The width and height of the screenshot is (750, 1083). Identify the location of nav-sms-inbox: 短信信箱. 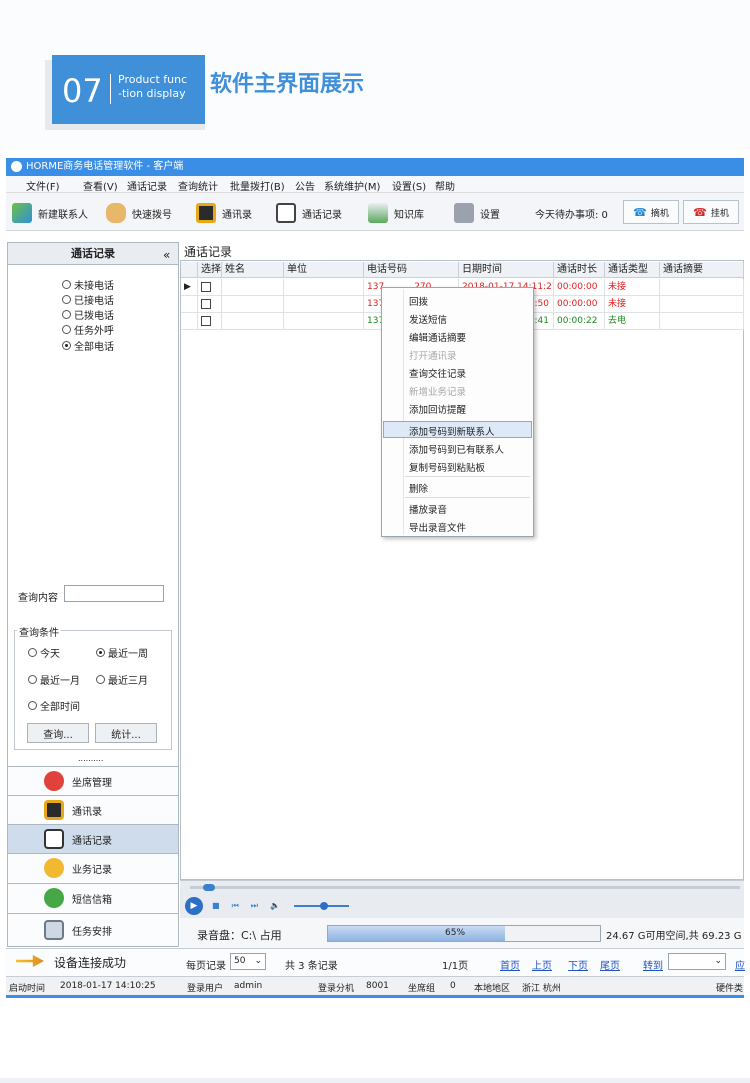
(93, 897).